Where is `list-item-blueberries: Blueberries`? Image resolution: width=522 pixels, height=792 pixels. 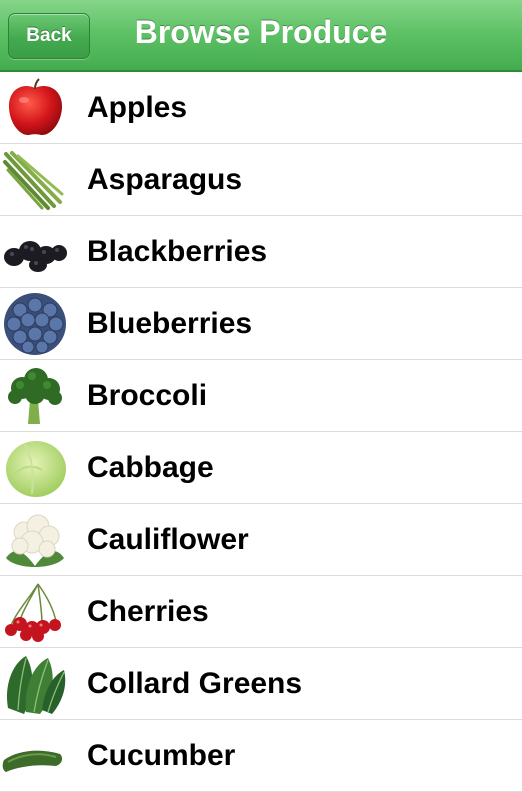
list-item-blueberries: Blueberries is located at coordinates (261, 324).